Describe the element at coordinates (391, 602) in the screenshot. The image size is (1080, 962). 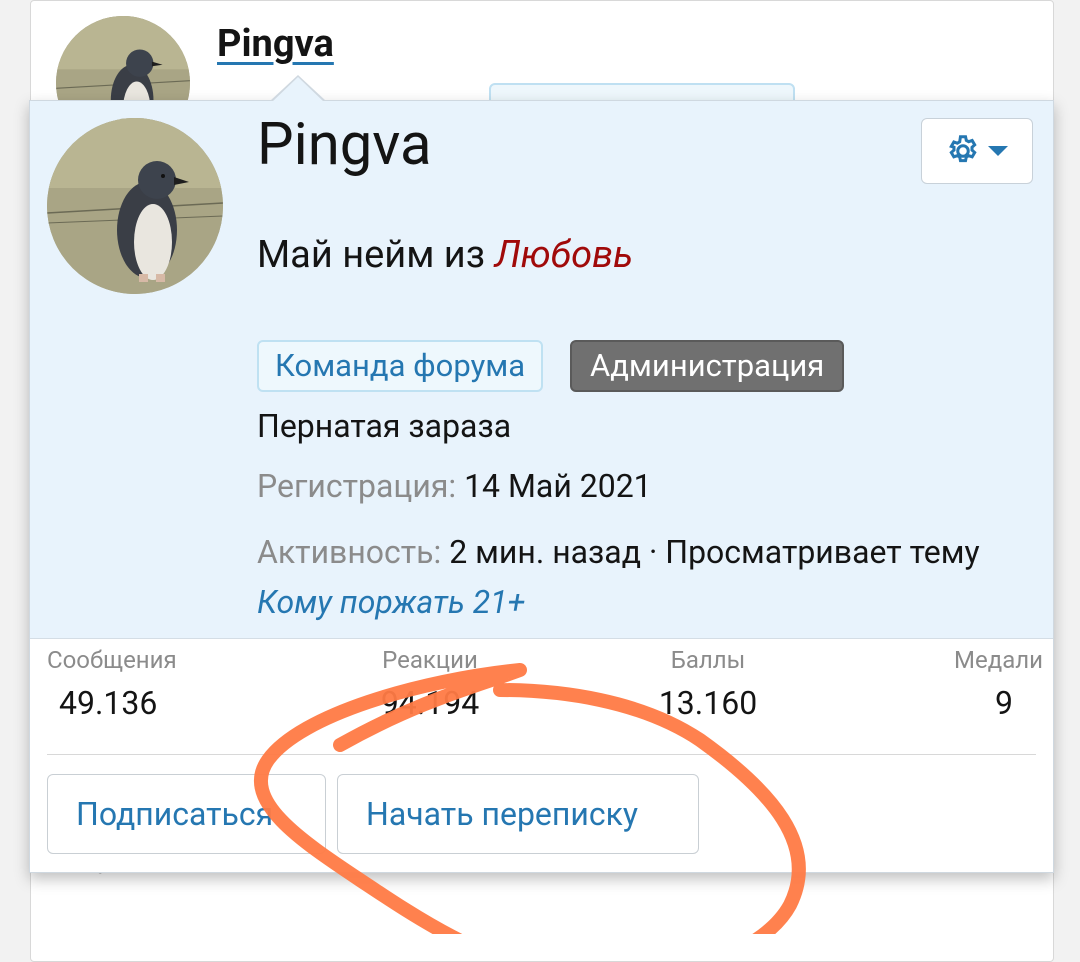
I see `activity-thread-link: Кому поржать 21+` at that location.